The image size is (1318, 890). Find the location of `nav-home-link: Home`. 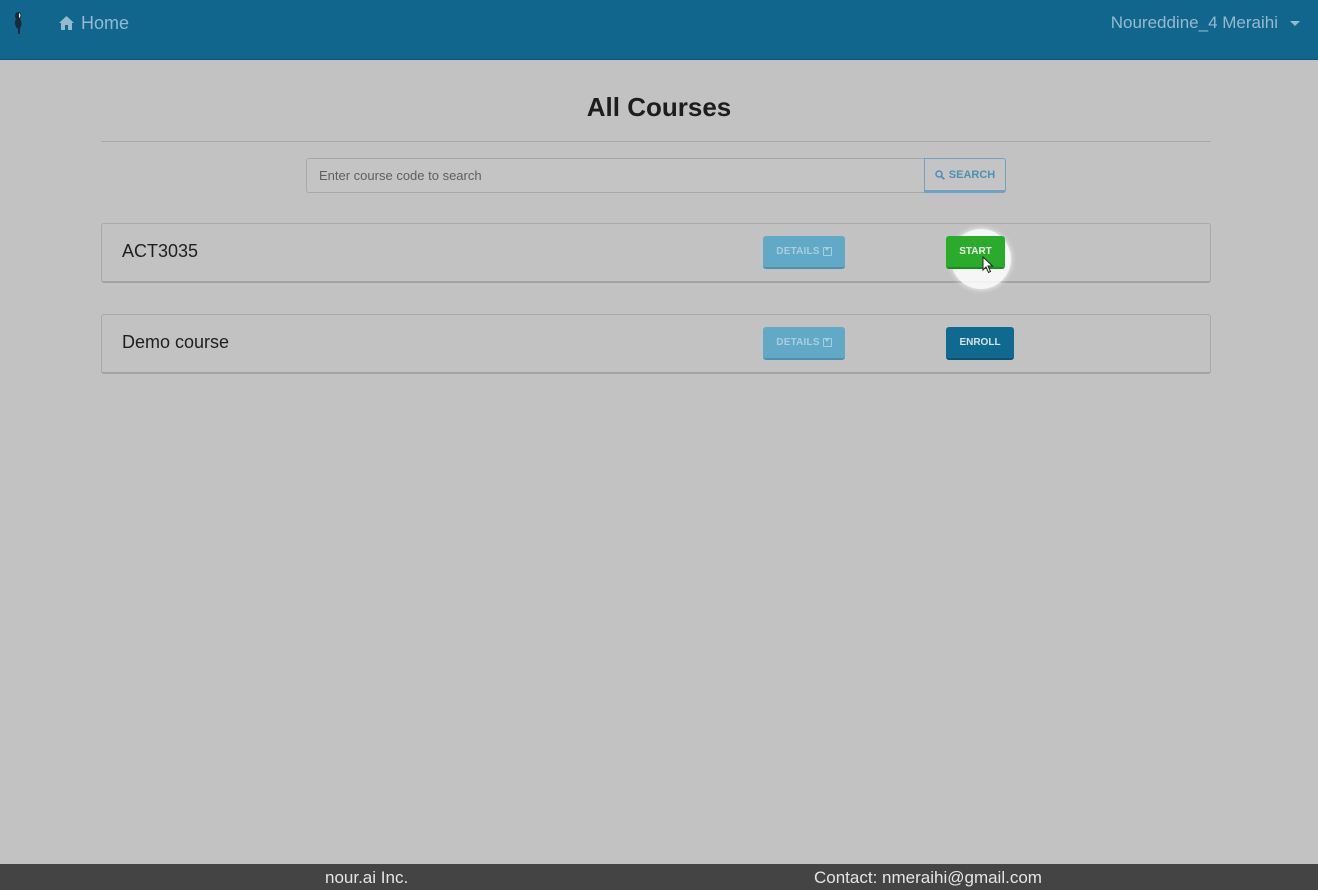

nav-home-link: Home is located at coordinates (93, 23).